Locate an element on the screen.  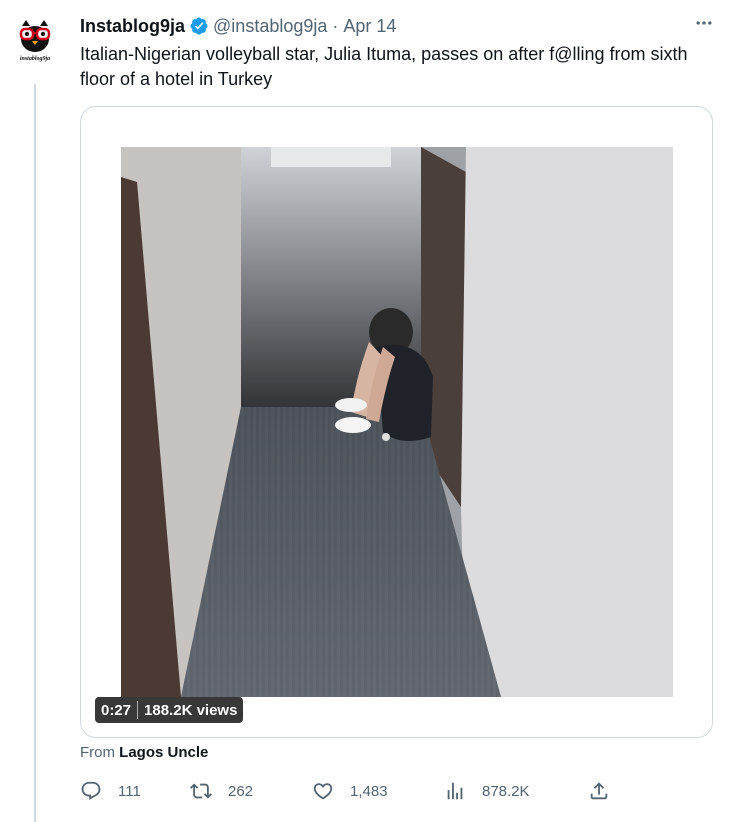
retweet-icon is located at coordinates (201, 791).